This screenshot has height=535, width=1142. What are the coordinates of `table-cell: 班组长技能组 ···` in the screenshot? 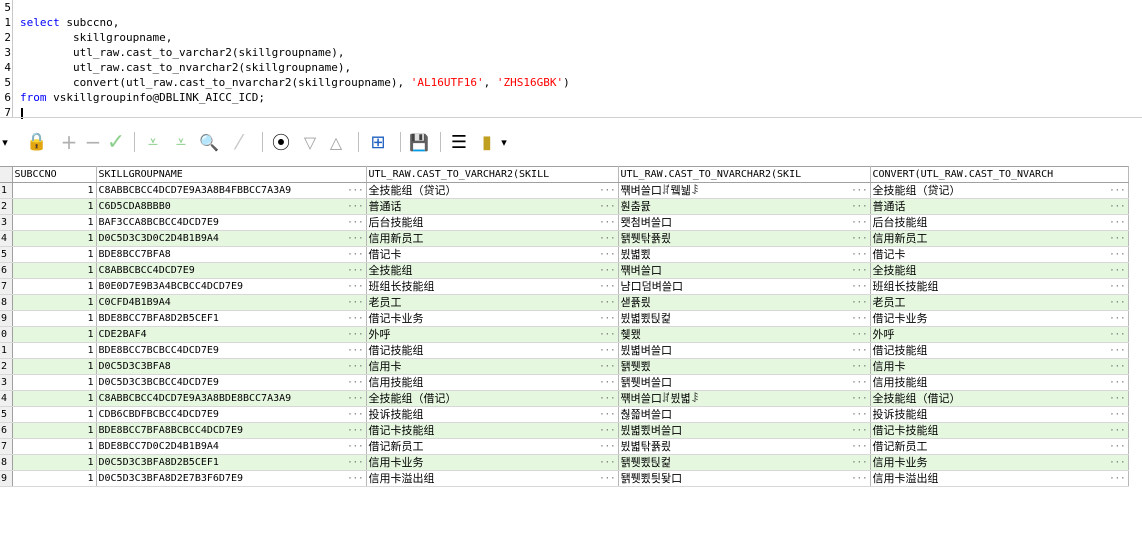 It's located at (999, 286).